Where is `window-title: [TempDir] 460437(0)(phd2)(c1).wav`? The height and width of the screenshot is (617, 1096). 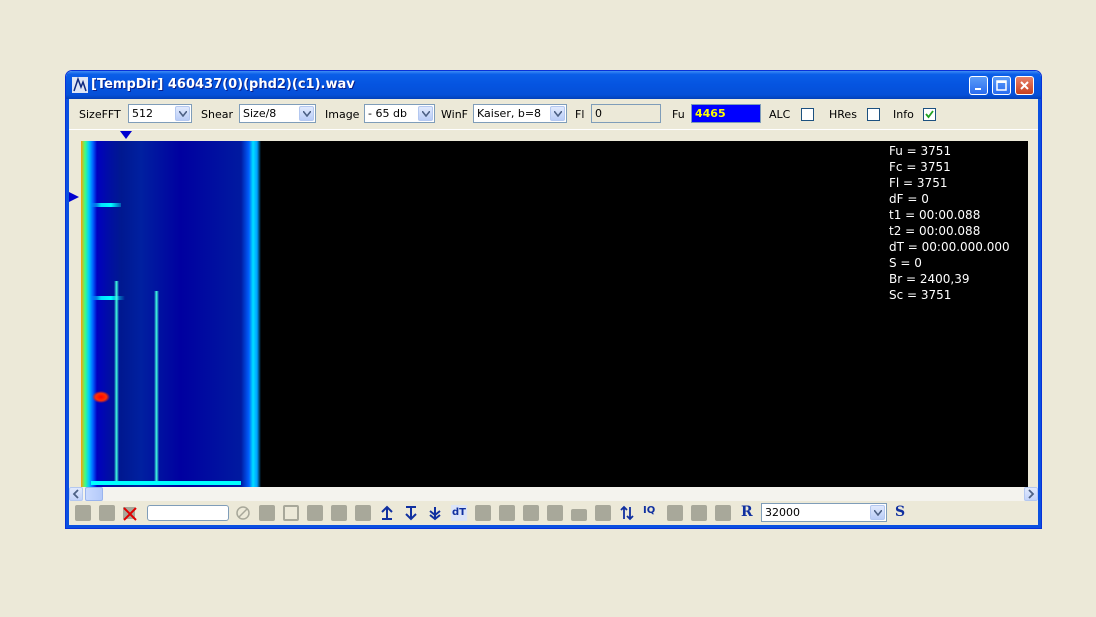 window-title: [TempDir] 460437(0)(phd2)(c1).wav is located at coordinates (223, 84).